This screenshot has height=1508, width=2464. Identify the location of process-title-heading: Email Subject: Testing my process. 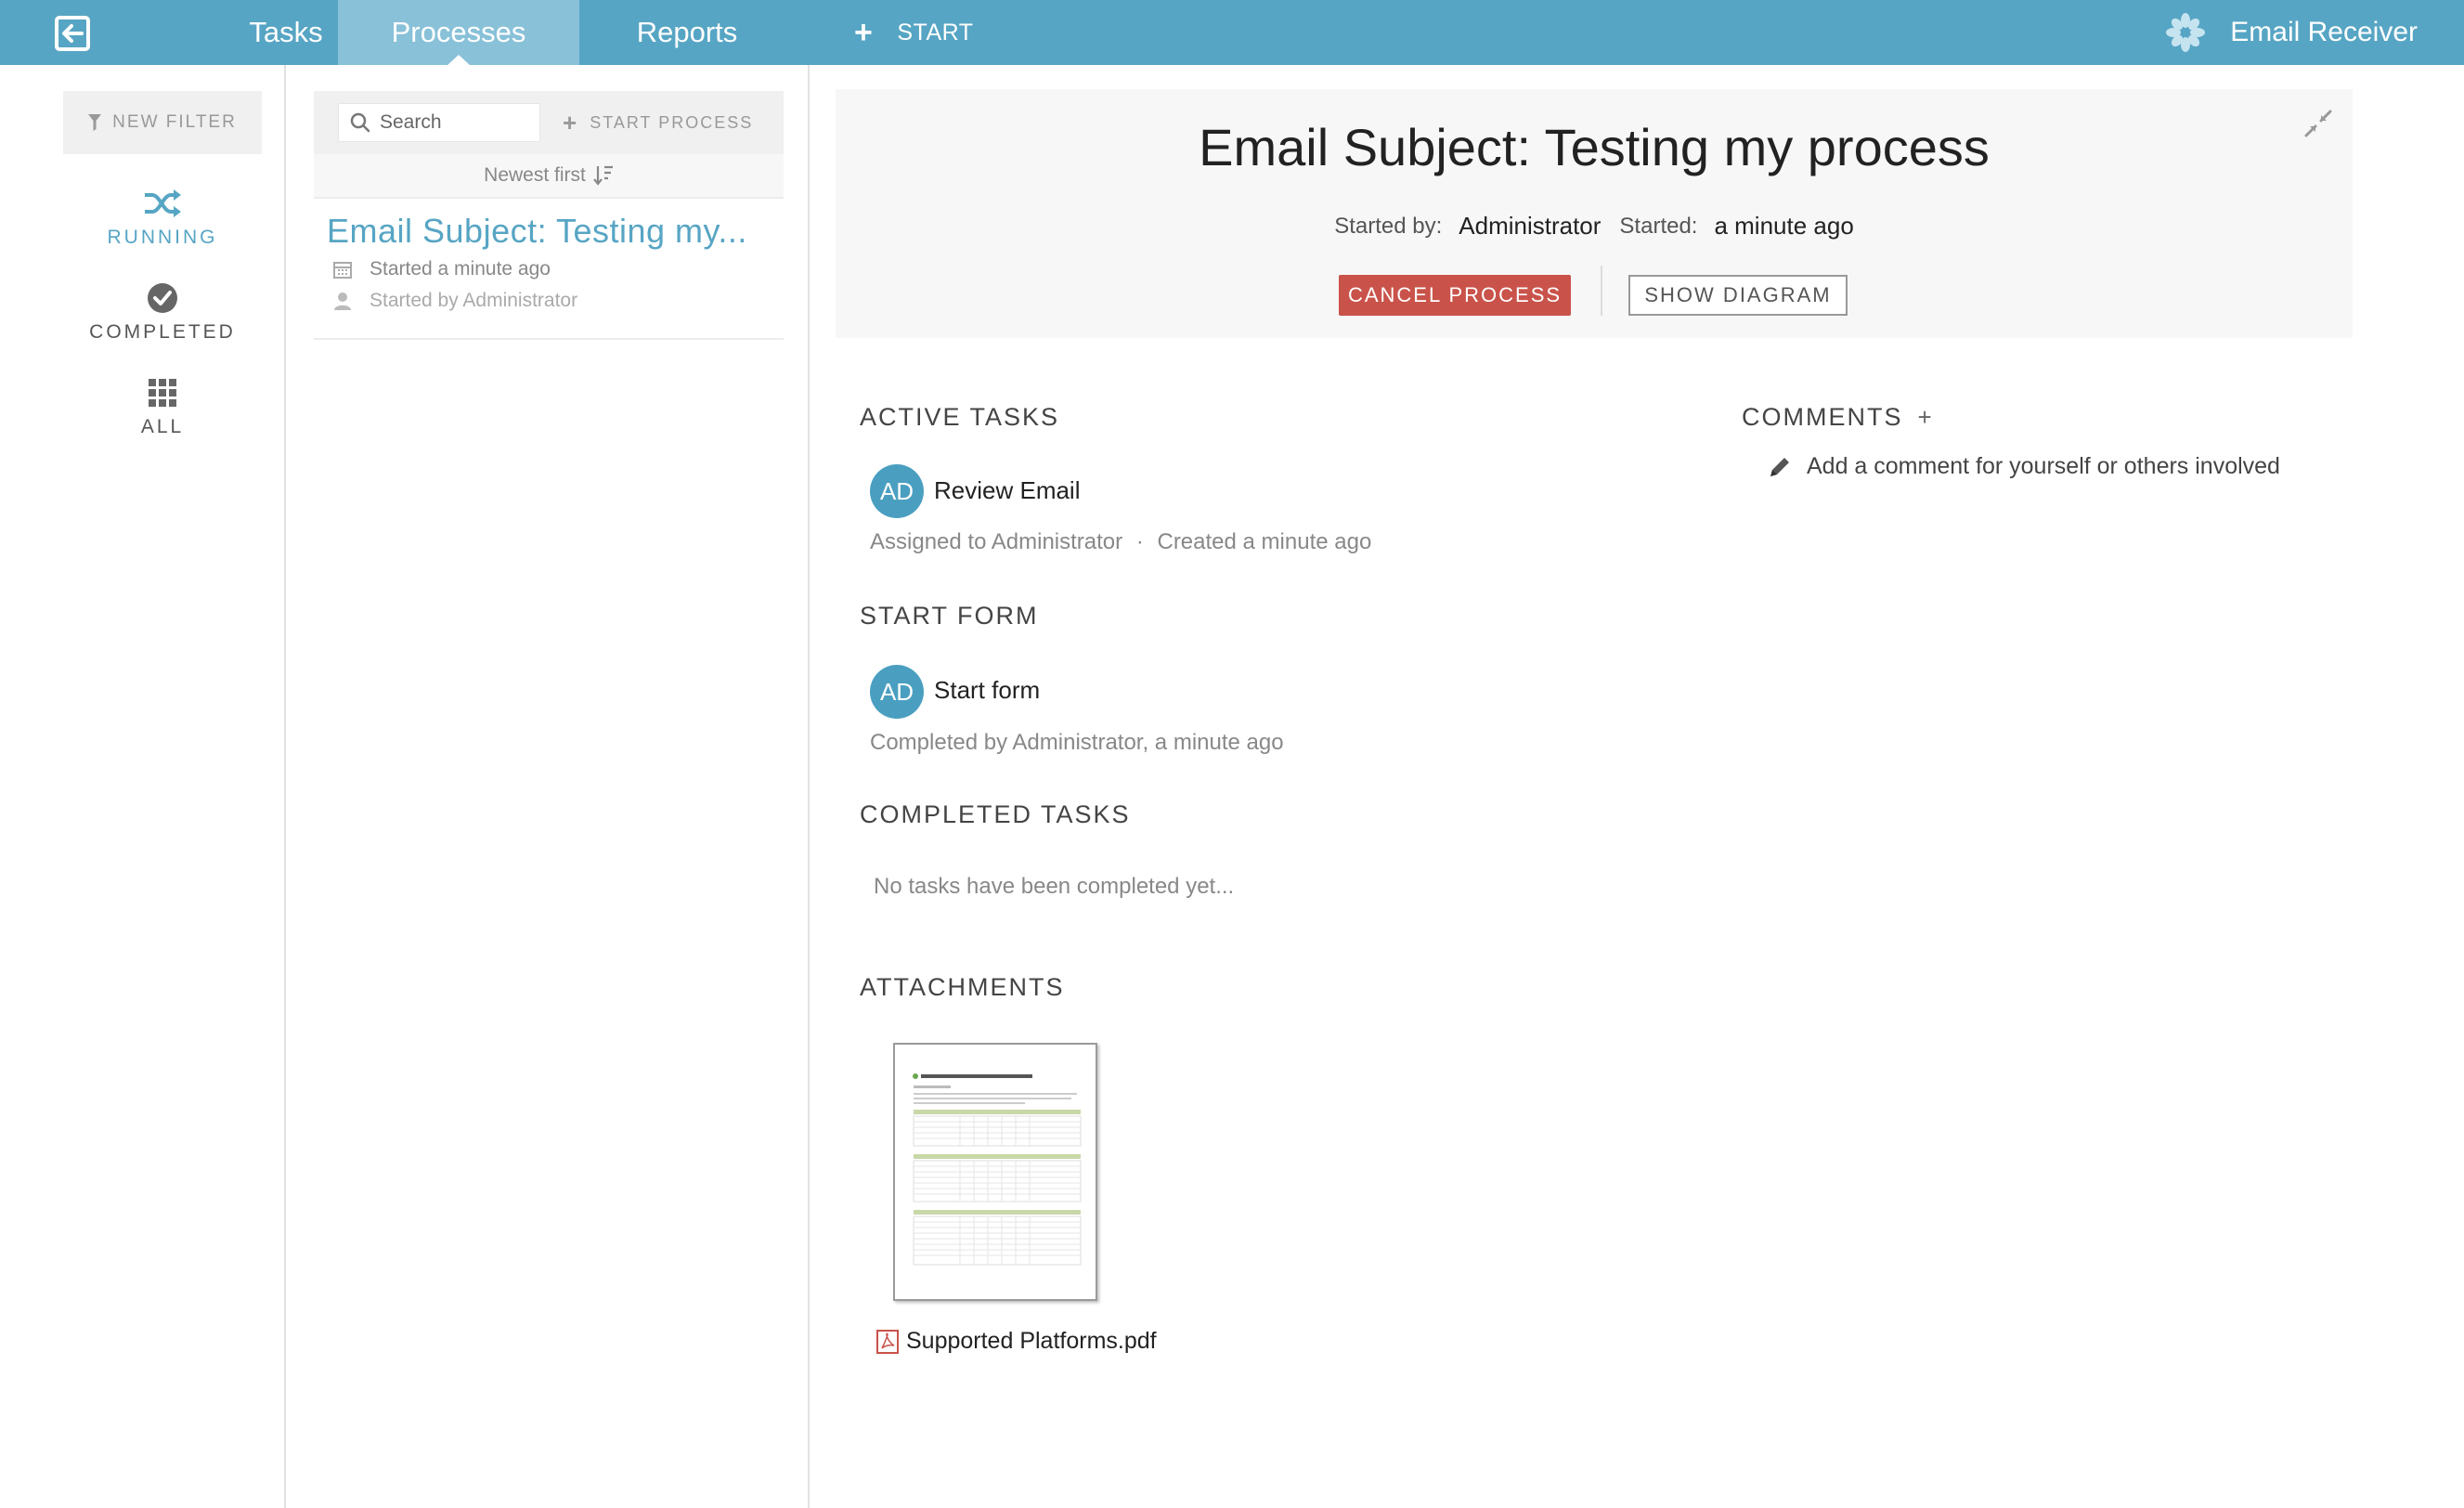
(1594, 147).